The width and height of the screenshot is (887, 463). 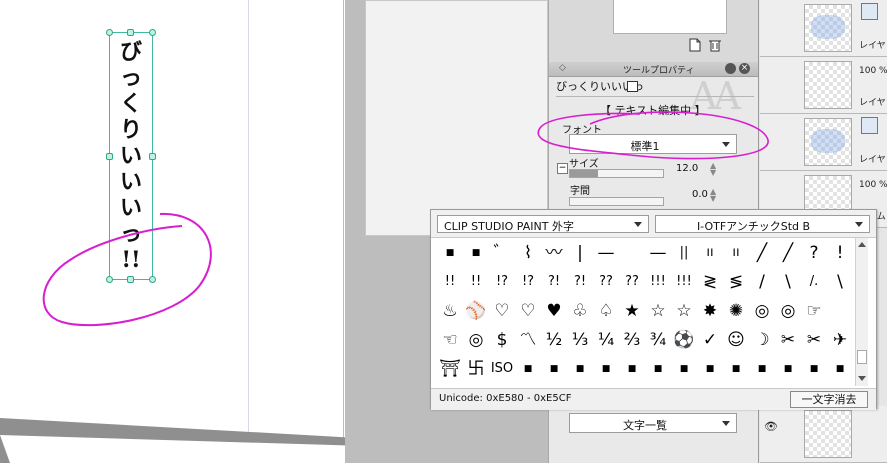 What do you see at coordinates (715, 44) in the screenshot?
I see `trash-icon` at bounding box center [715, 44].